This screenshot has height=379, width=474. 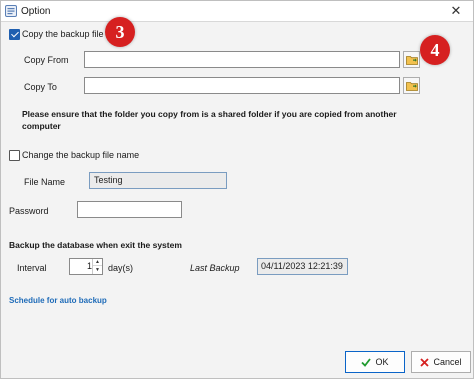 What do you see at coordinates (14, 34) in the screenshot?
I see `copy-backup-checkbox` at bounding box center [14, 34].